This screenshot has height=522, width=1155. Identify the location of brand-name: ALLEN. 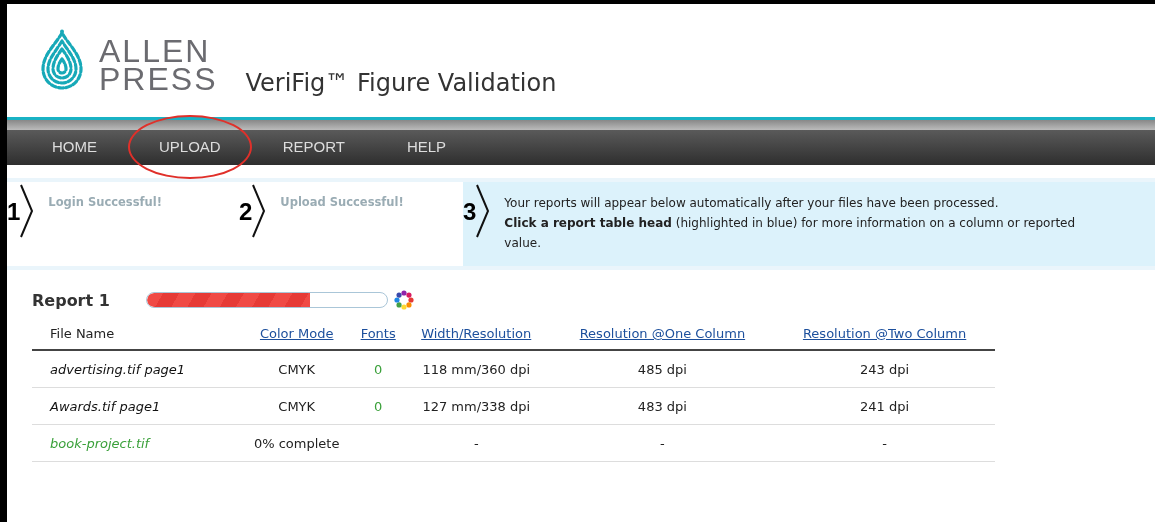
(155, 51).